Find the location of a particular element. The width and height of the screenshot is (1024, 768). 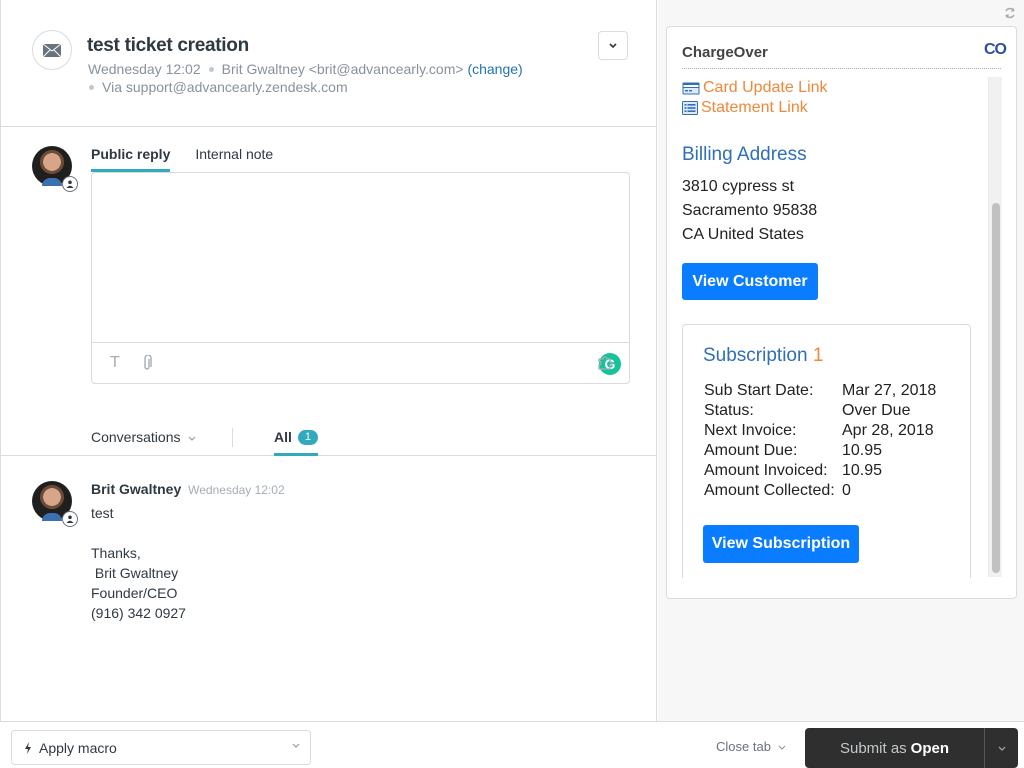

reply-textarea is located at coordinates (360, 258).